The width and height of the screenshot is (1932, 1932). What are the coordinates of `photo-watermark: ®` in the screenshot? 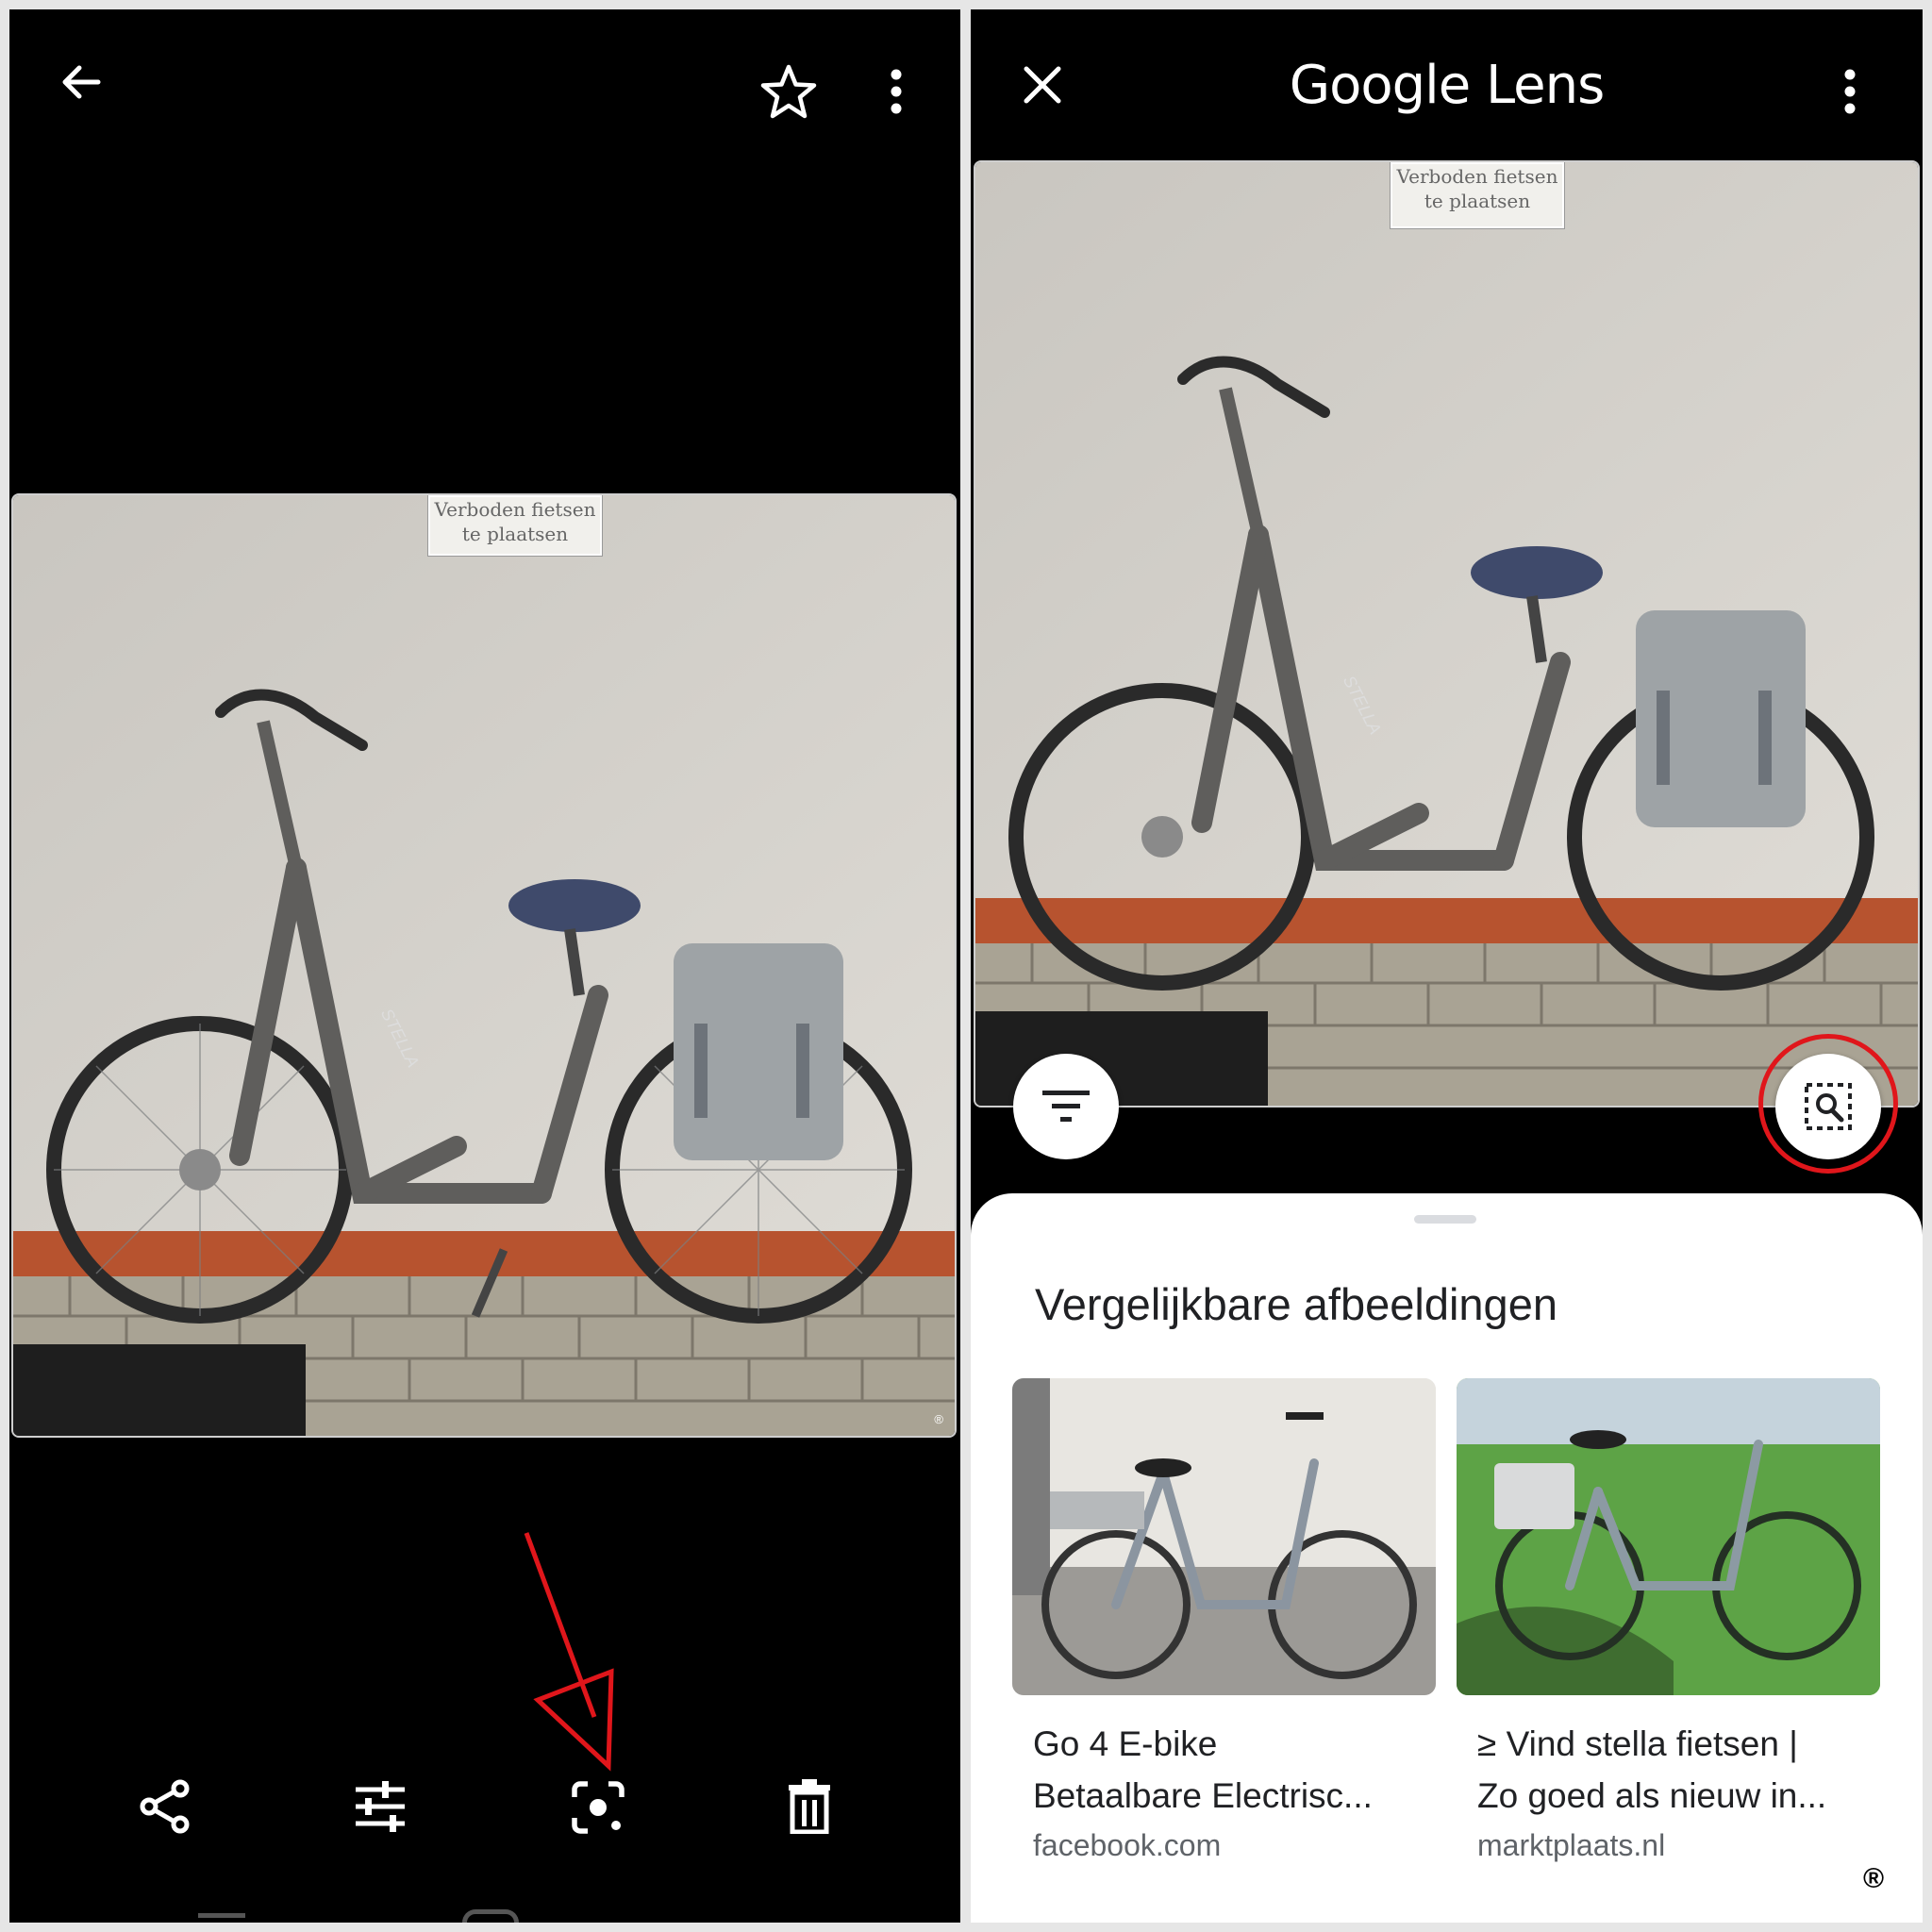 It's located at (938, 1419).